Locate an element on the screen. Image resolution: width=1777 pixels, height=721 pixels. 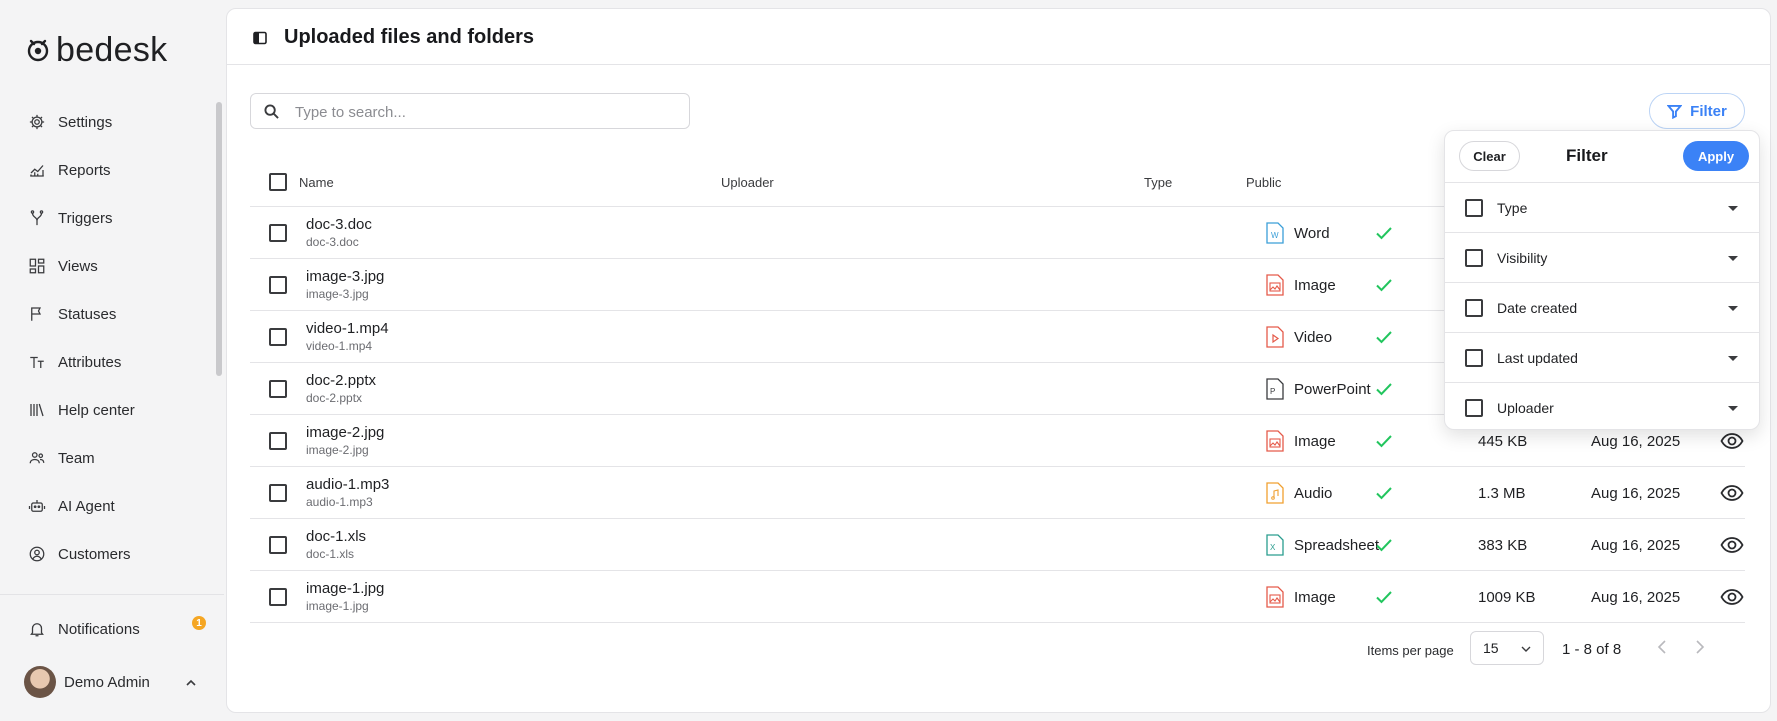
column-uploader: Uploader is located at coordinates (747, 182).